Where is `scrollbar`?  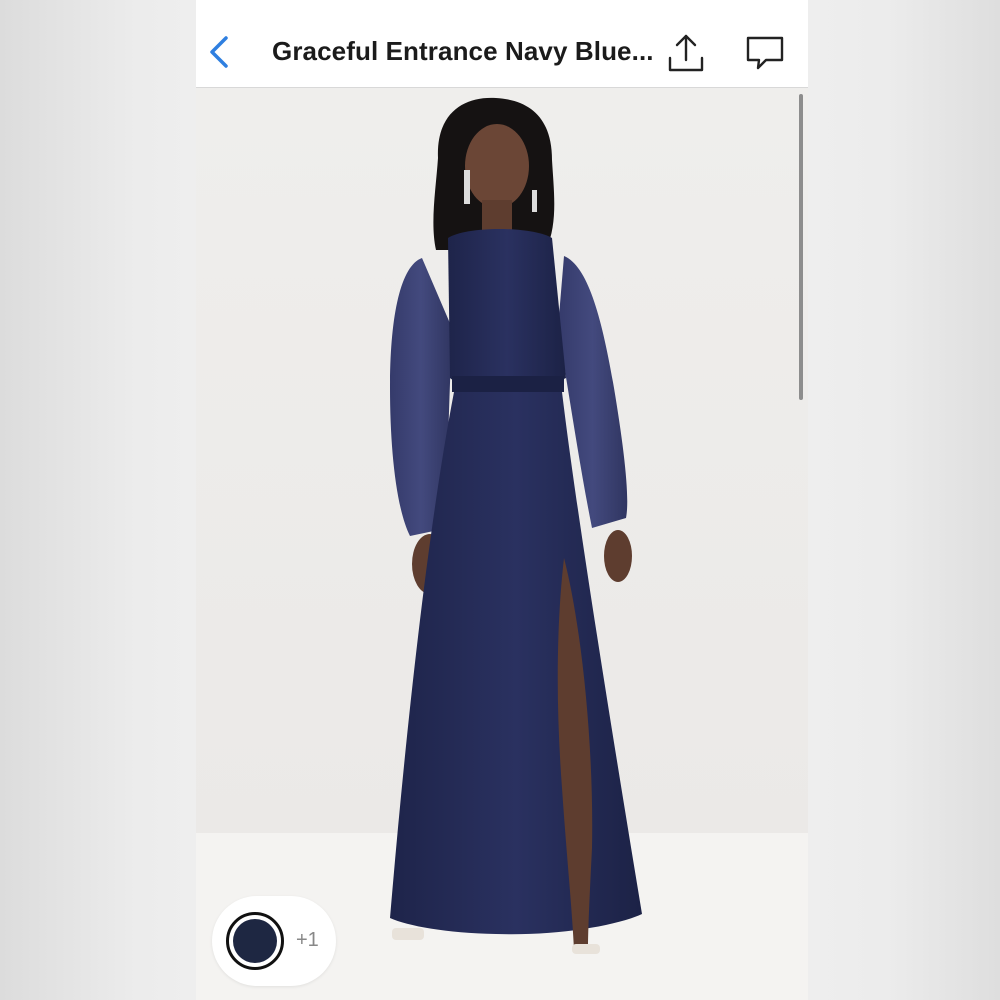
scrollbar is located at coordinates (801, 247).